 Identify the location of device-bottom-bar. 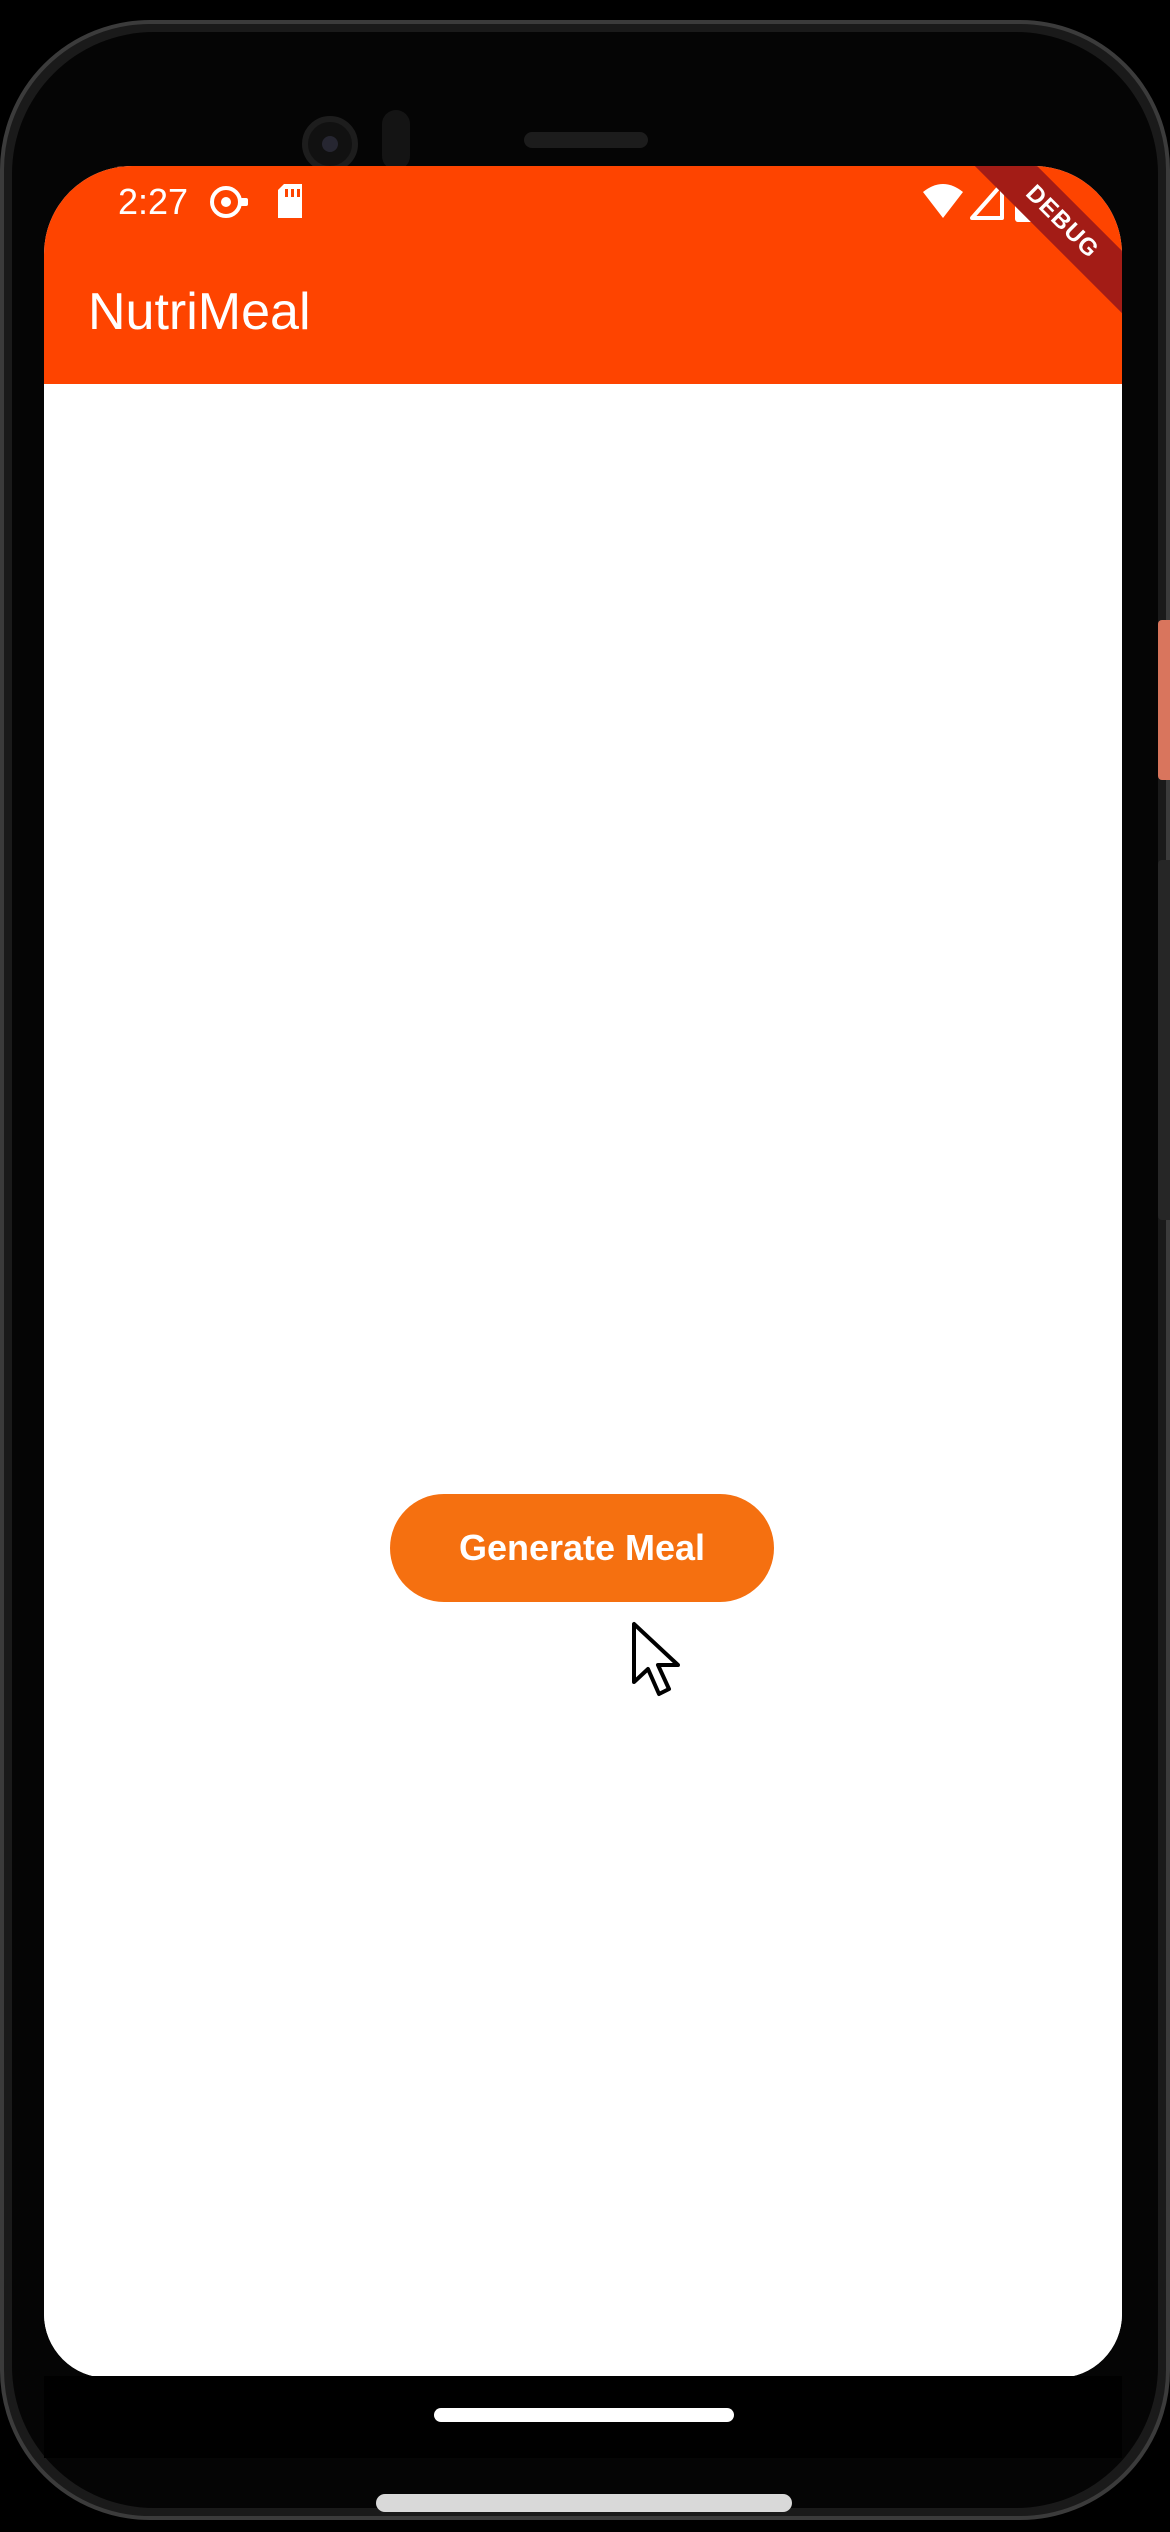
(584, 2503).